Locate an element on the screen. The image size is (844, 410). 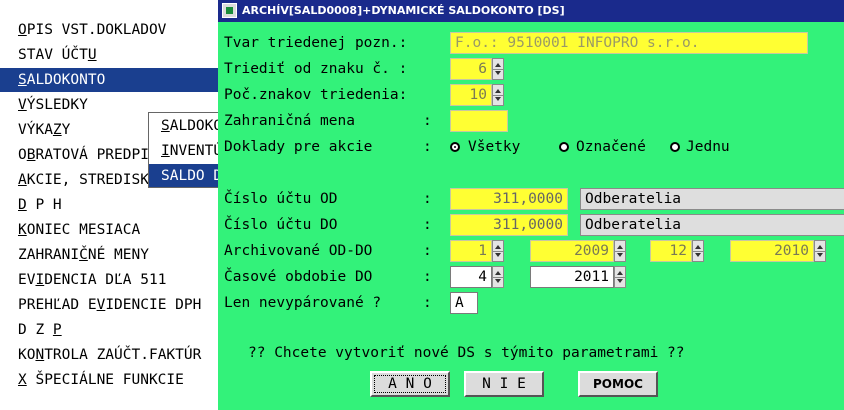
menu-text: NÉ MENY is located at coordinates (118, 255).